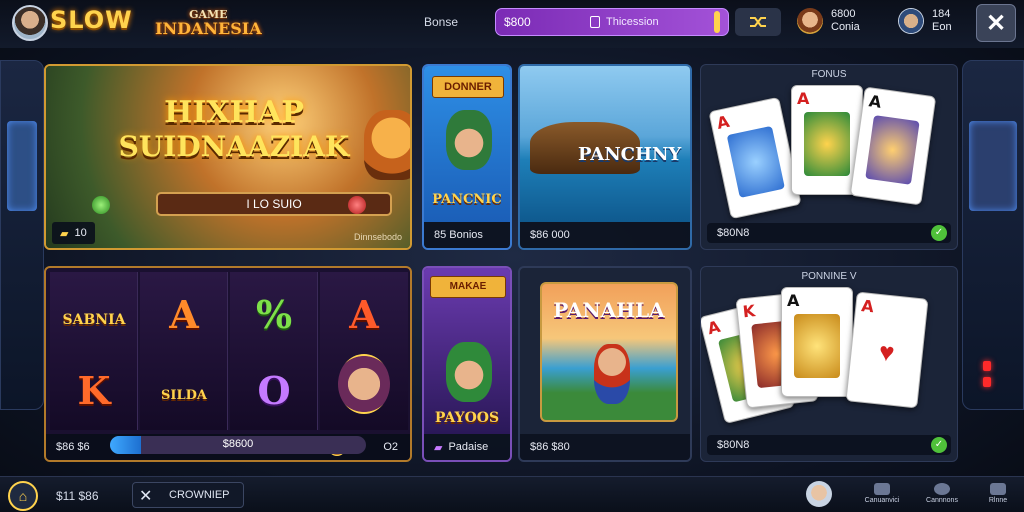 The width and height of the screenshot is (1024, 512). Describe the element at coordinates (22, 235) in the screenshot. I see `left-slot-machine-decor` at that location.